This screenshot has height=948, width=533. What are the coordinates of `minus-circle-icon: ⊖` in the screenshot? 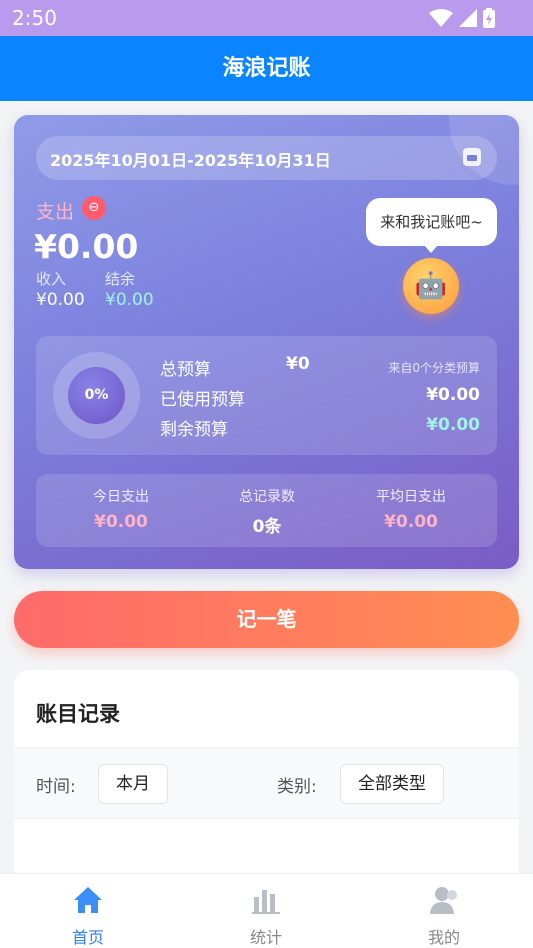 It's located at (94, 208).